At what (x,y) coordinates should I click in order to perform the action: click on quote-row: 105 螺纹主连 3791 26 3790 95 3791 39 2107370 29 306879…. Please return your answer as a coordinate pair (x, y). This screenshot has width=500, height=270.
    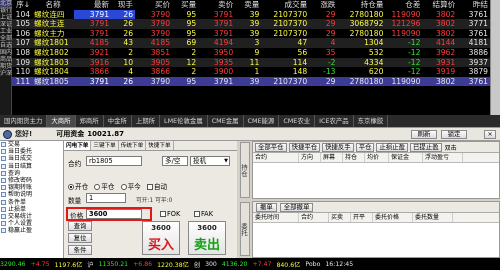
    Looking at the image, I should click on (251, 24).